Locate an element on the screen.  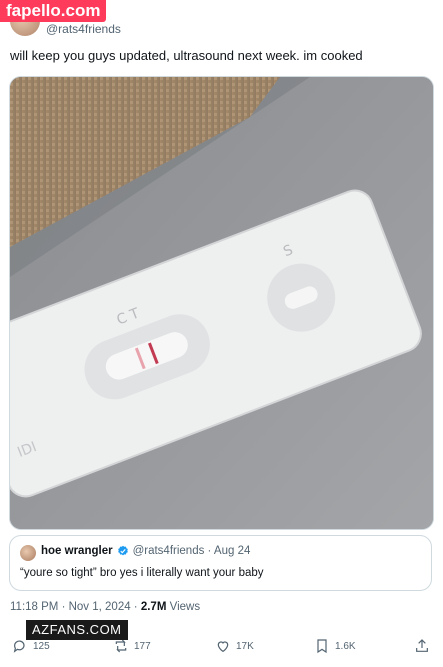
tweet-meta: 11:18 PM · Nov 1, 2024 · 2.7M Views is located at coordinates (105, 607).